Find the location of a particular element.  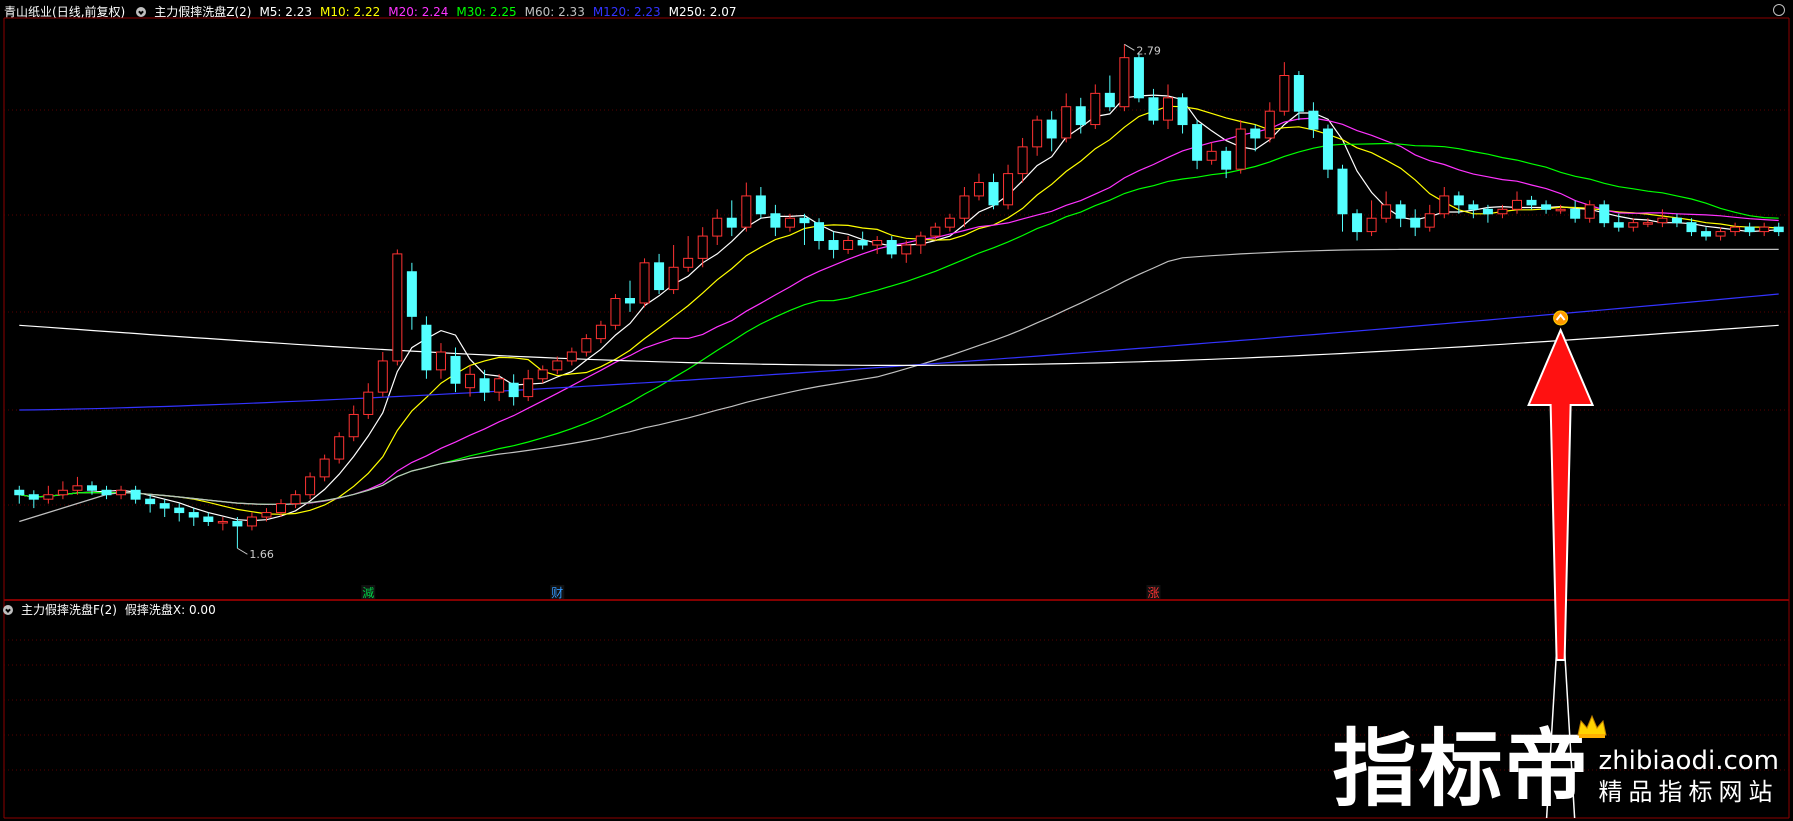

high-price-label: 2.79 is located at coordinates (1148, 50).